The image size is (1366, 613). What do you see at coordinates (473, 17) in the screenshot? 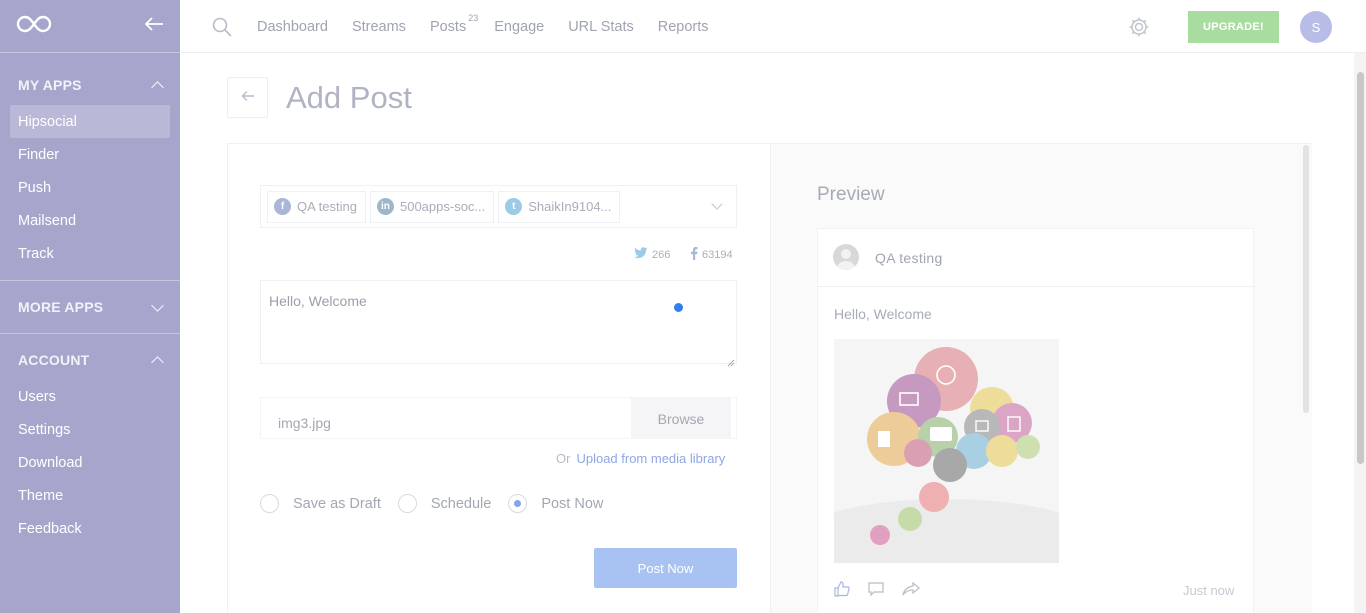
I see `posts-count-badge: 23` at bounding box center [473, 17].